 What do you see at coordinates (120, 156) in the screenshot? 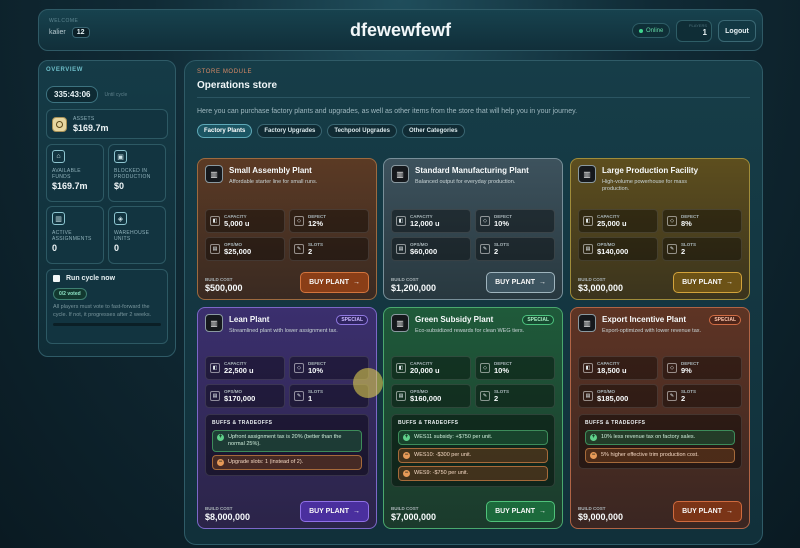
I see `lock-icon: ▣` at bounding box center [120, 156].